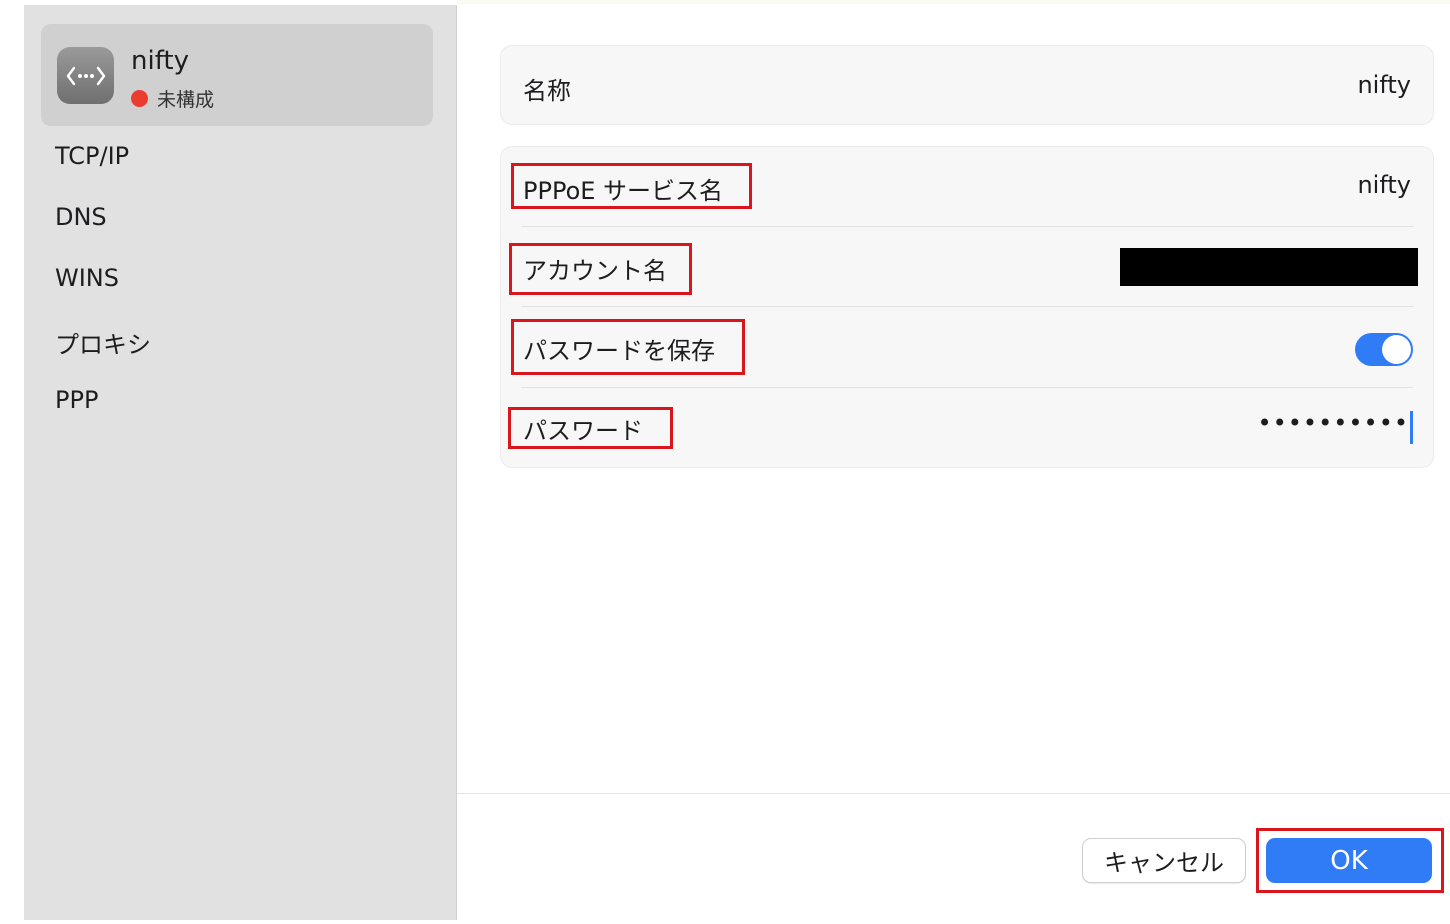  Describe the element at coordinates (186, 100) in the screenshot. I see `service-status-label: 未構成` at that location.